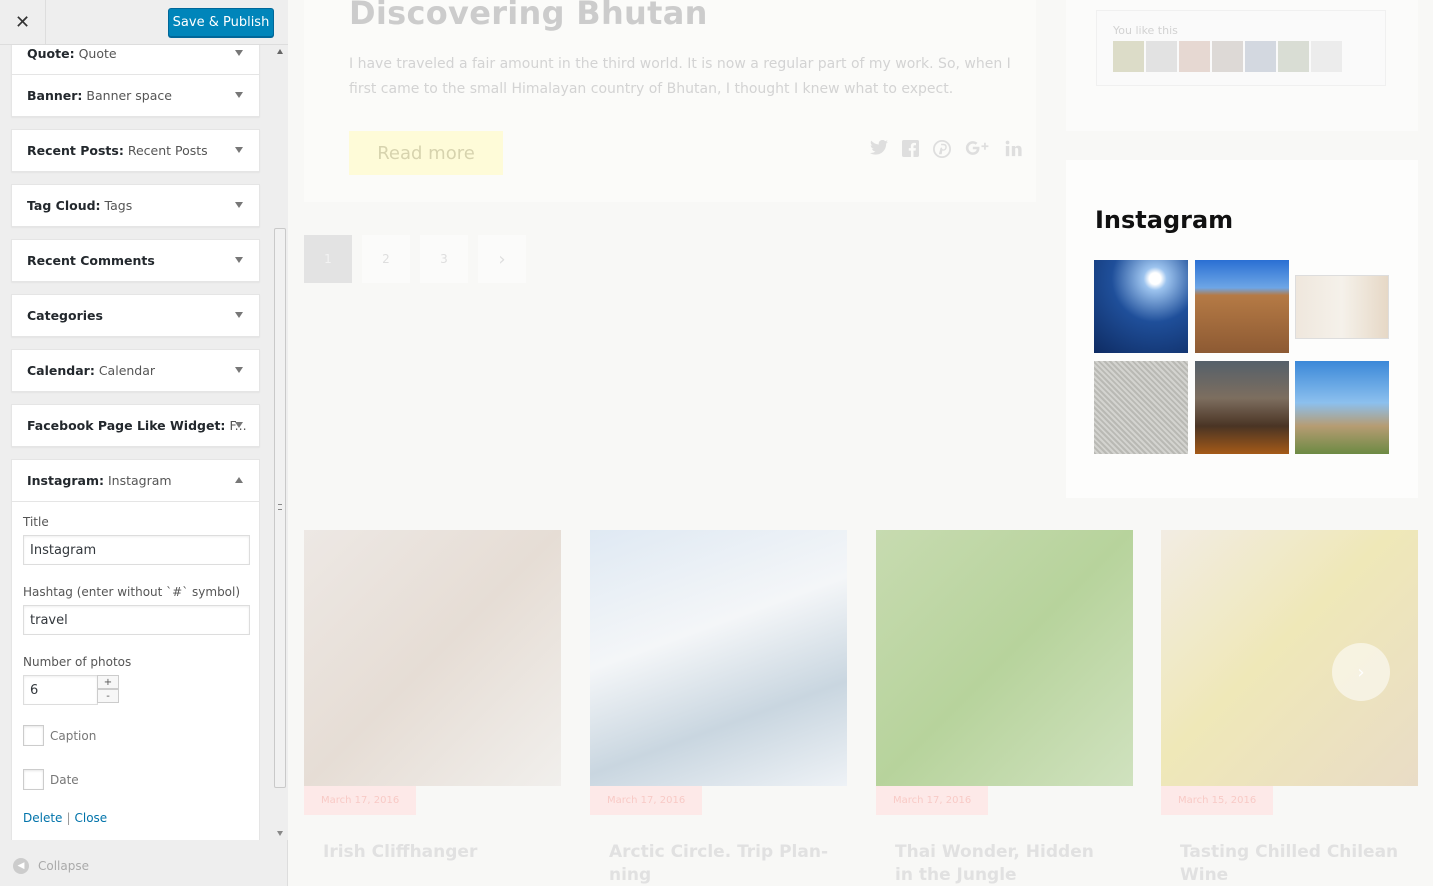  I want to click on facebook-icon, so click(910, 151).